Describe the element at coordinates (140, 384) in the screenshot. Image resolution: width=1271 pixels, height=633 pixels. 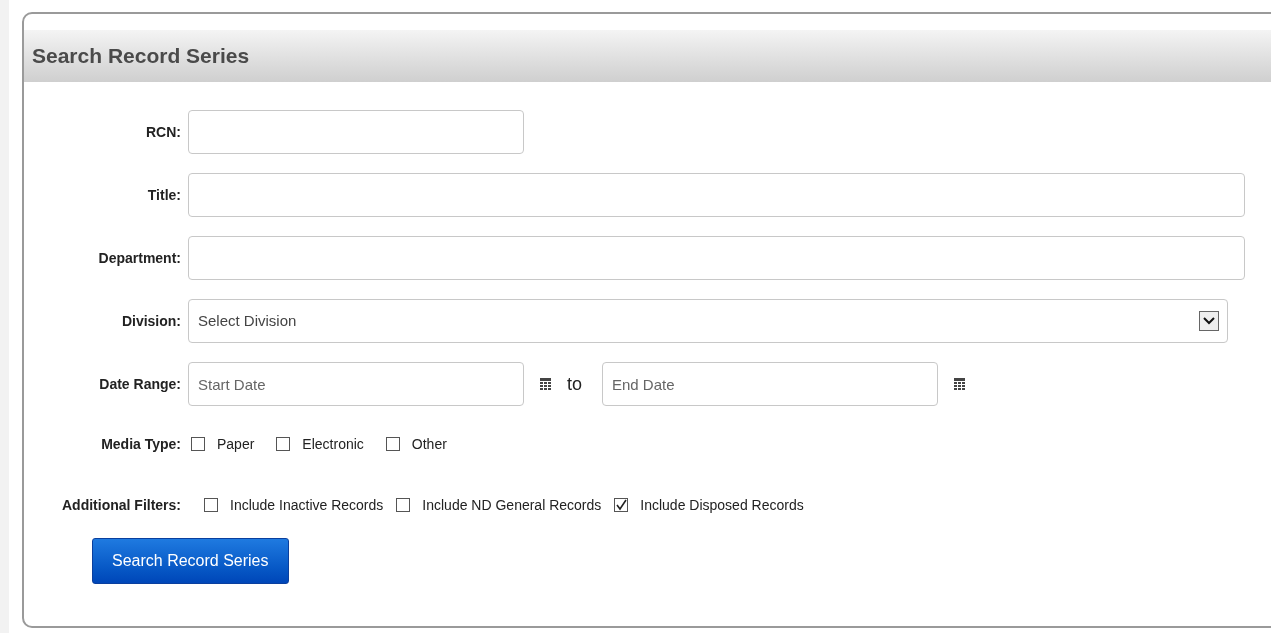
I see `field-label: Date Range:` at that location.